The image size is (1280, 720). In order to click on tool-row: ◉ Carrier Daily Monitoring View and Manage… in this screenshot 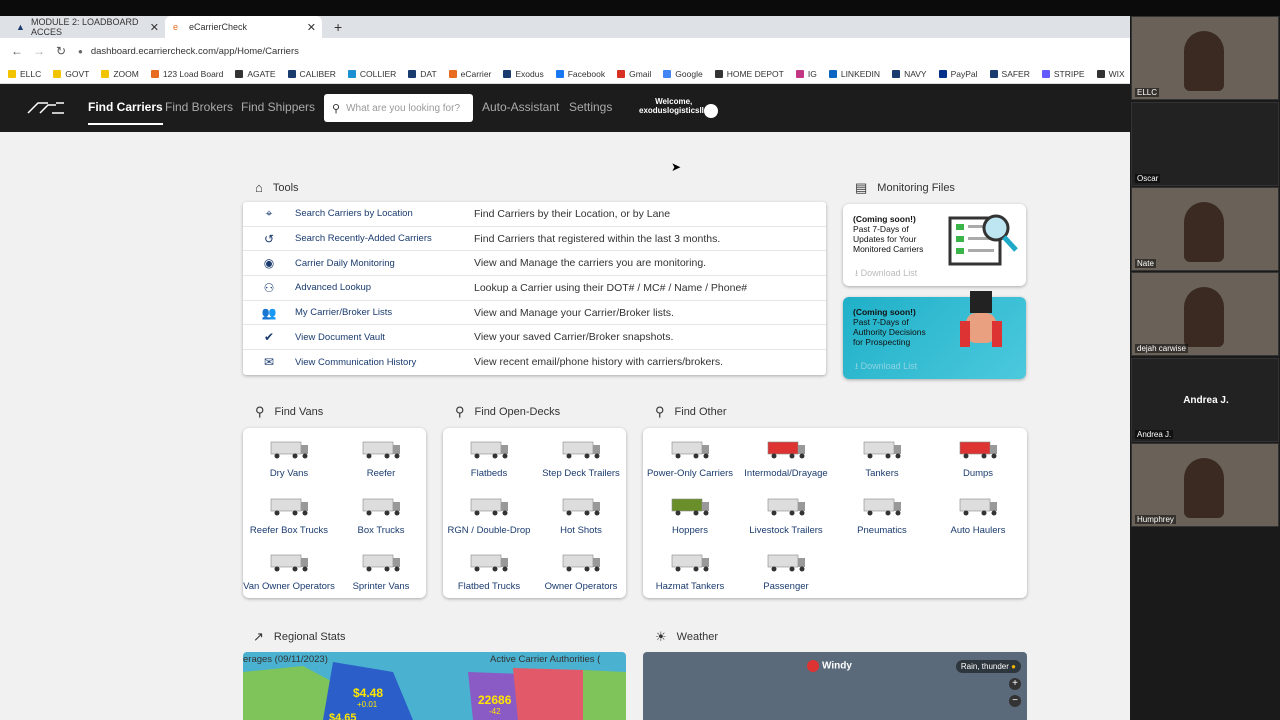, I will do `click(534, 264)`.